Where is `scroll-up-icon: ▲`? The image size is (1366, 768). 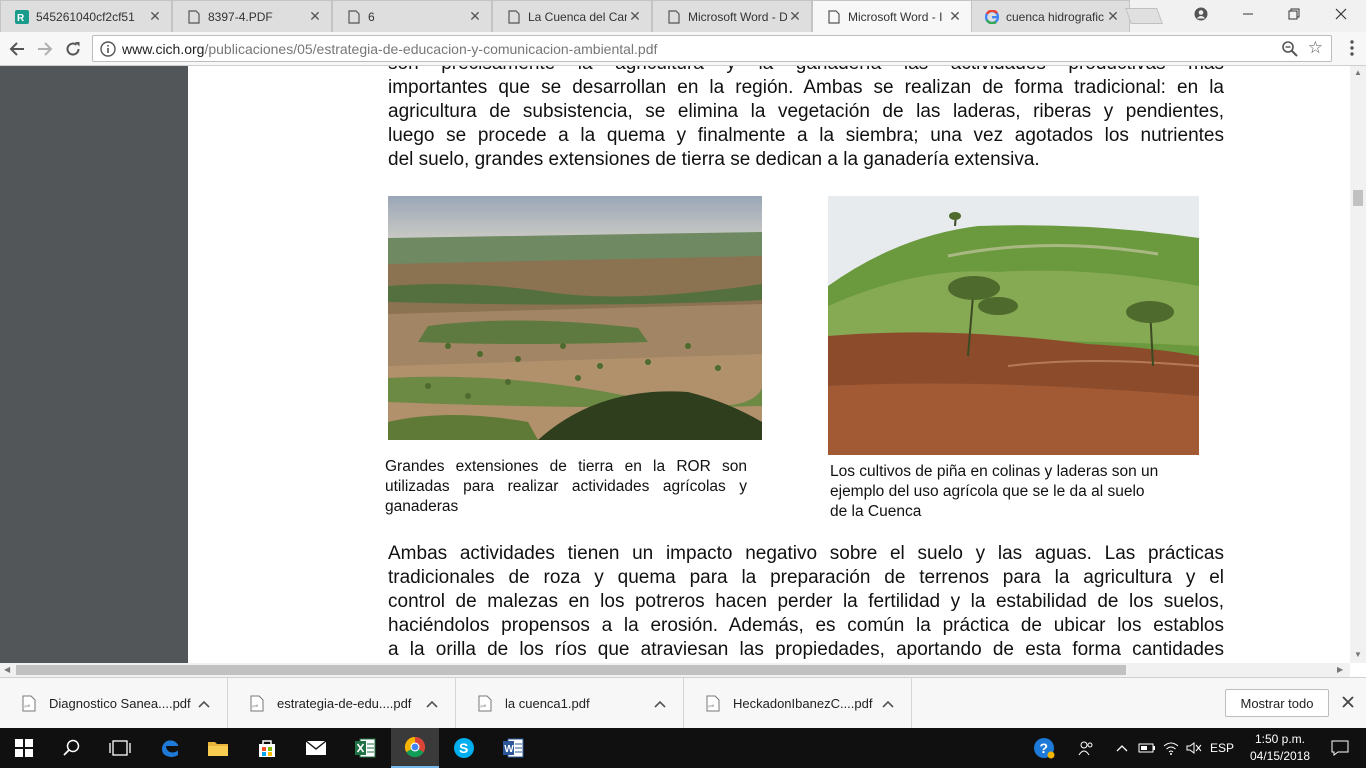
scroll-up-icon: ▲ is located at coordinates (1358, 72).